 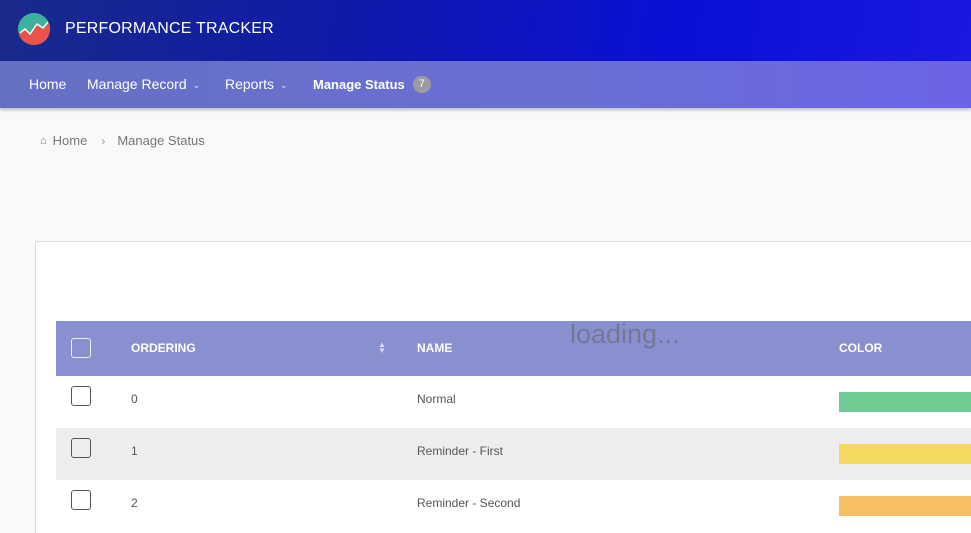 I want to click on chart-logo-icon, so click(x=34, y=29).